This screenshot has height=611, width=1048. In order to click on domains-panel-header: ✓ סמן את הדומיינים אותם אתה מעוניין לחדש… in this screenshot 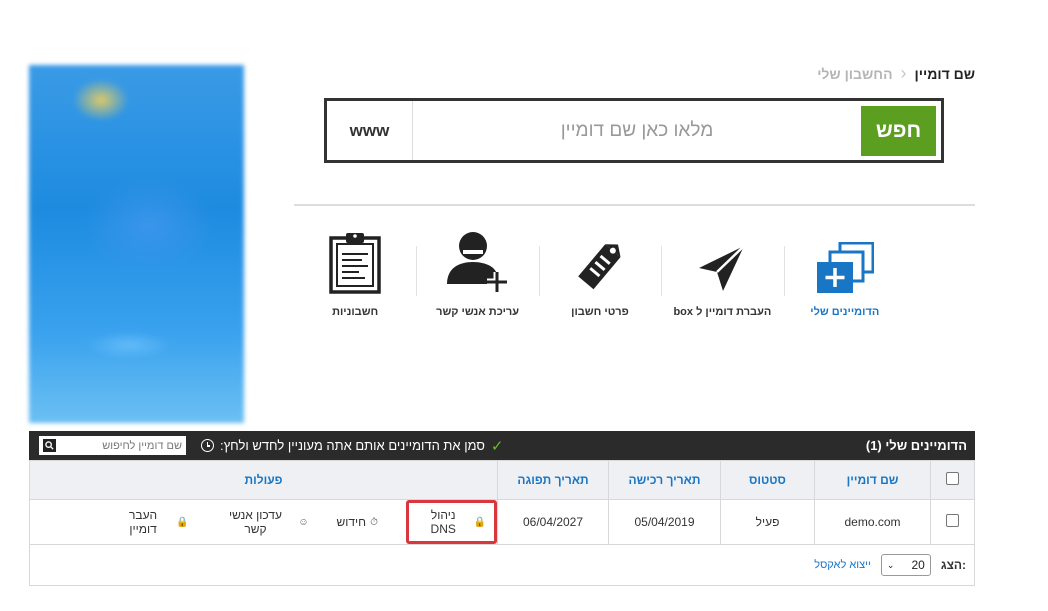, I will do `click(502, 445)`.